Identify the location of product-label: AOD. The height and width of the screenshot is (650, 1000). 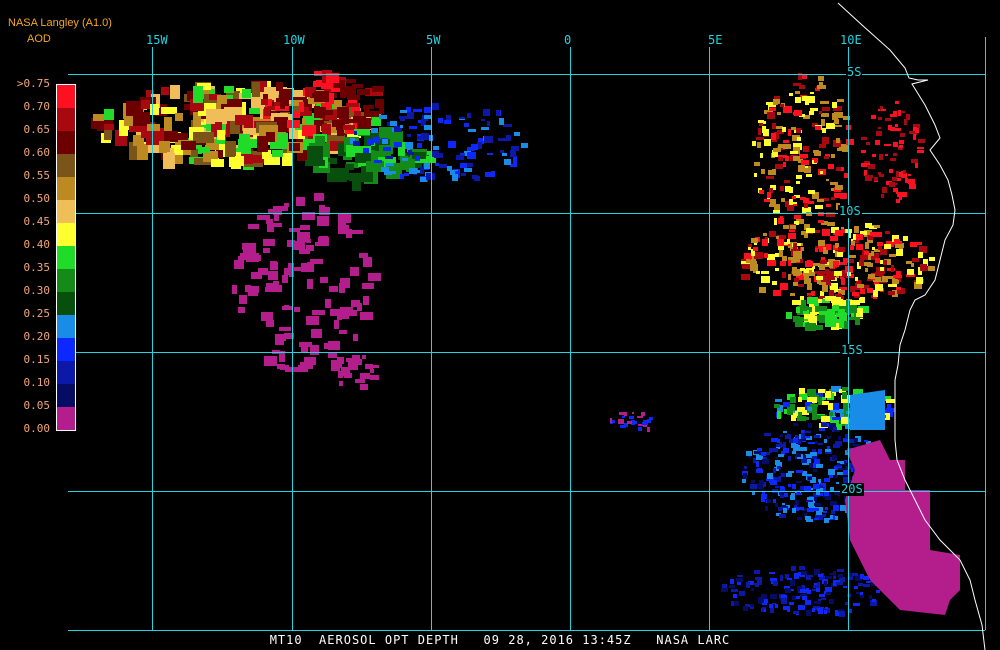
(39, 39).